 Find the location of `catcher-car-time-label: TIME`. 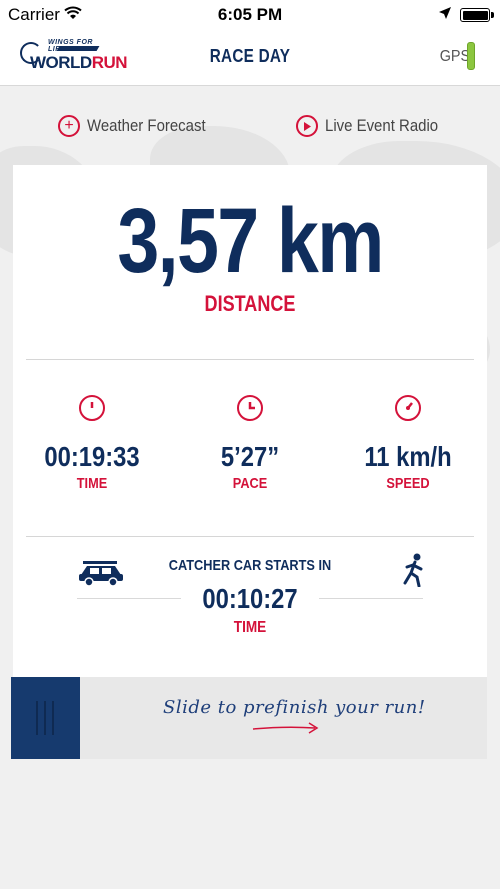

catcher-car-time-label: TIME is located at coordinates (250, 627).